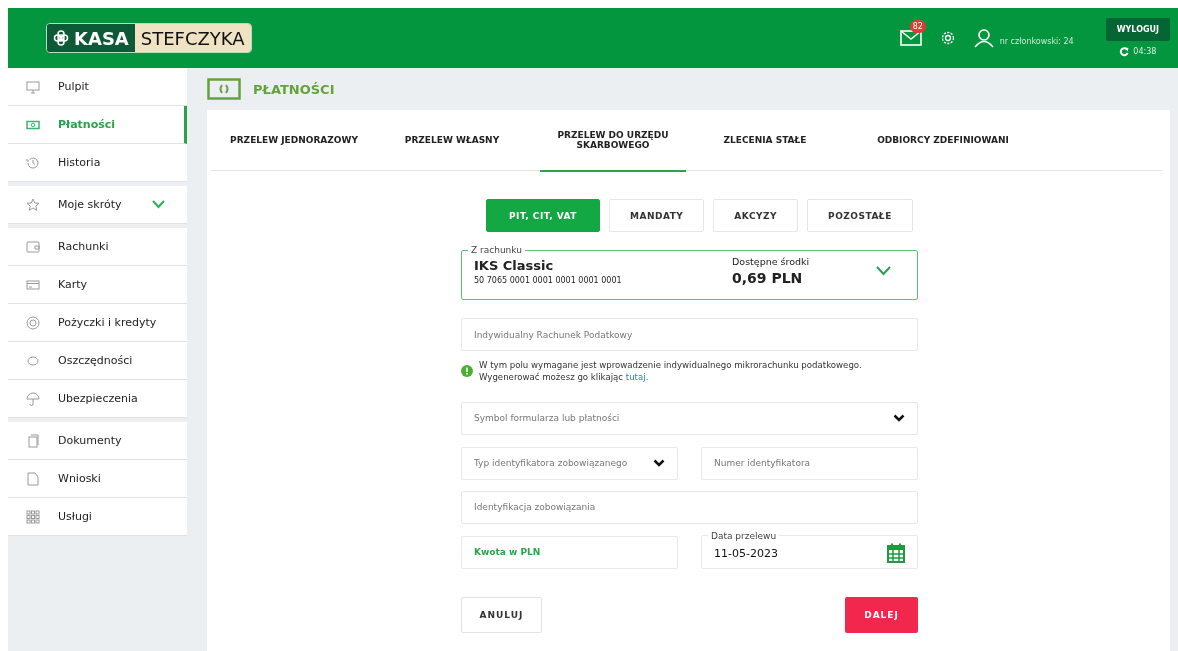 Image resolution: width=1178 pixels, height=651 pixels. Describe the element at coordinates (771, 261) in the screenshot. I see `funds-label: Dostępne środki` at that location.